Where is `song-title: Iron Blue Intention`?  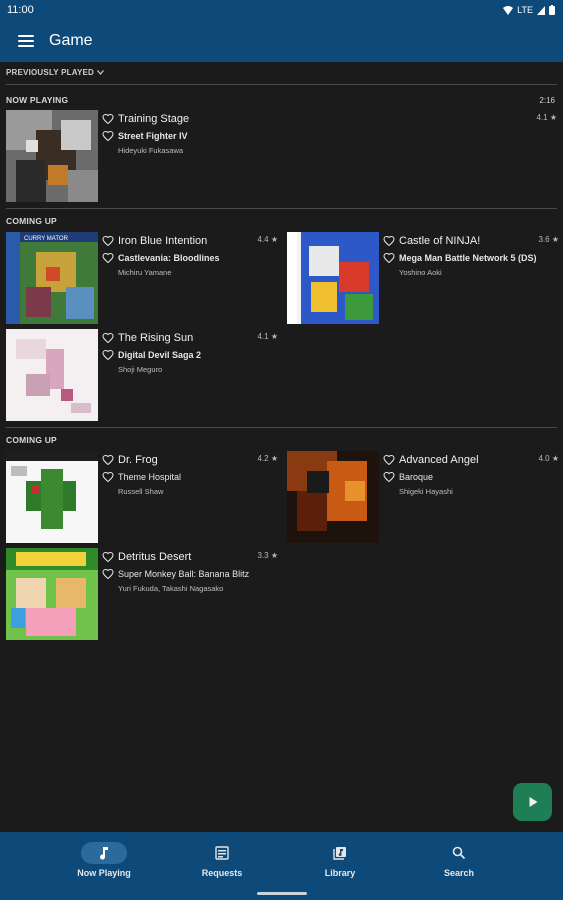
song-title: Iron Blue Intention is located at coordinates (163, 240).